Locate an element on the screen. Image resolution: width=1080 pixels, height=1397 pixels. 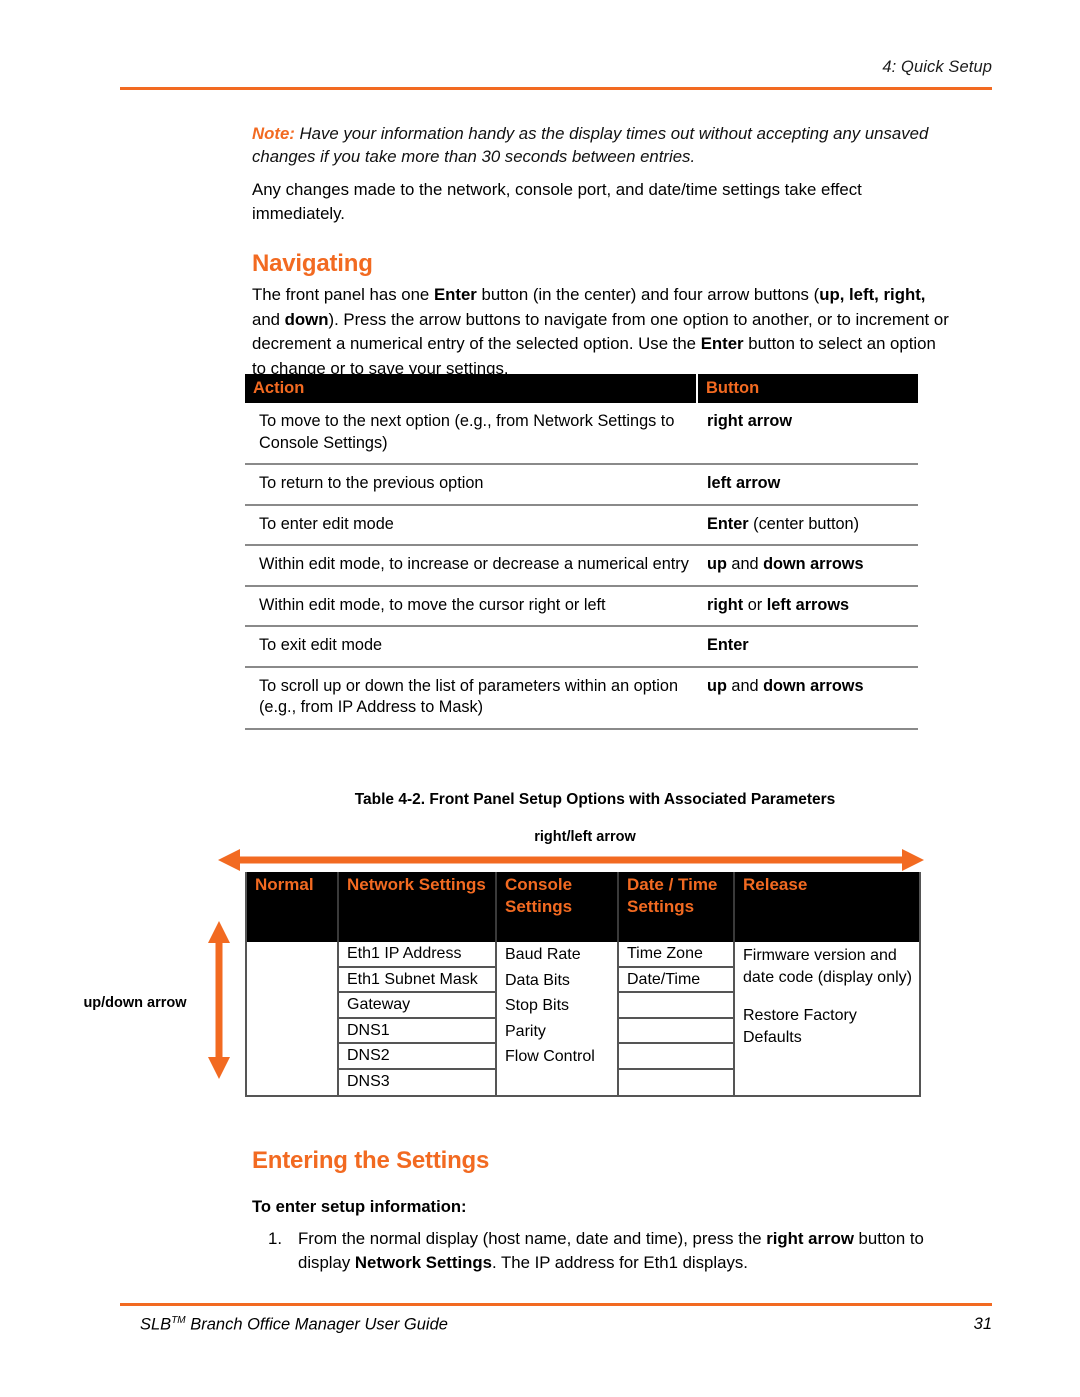
step-bold-network-settings: Network Settings is located at coordinates (423, 1262).